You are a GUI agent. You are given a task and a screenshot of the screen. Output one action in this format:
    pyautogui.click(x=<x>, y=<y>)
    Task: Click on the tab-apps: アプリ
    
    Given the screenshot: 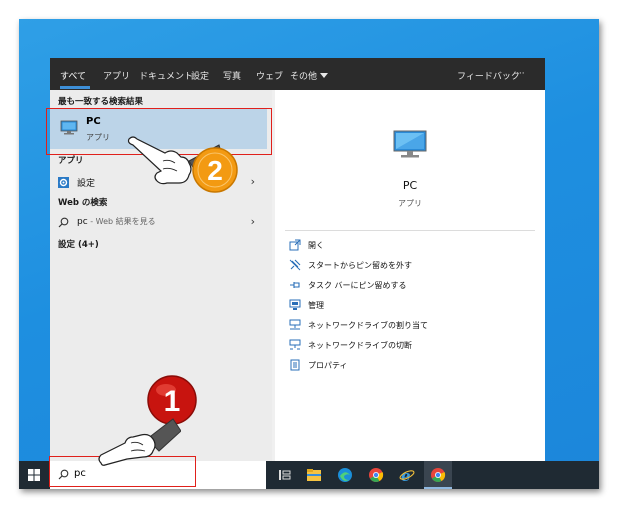 What is the action you would take?
    pyautogui.click(x=116, y=75)
    